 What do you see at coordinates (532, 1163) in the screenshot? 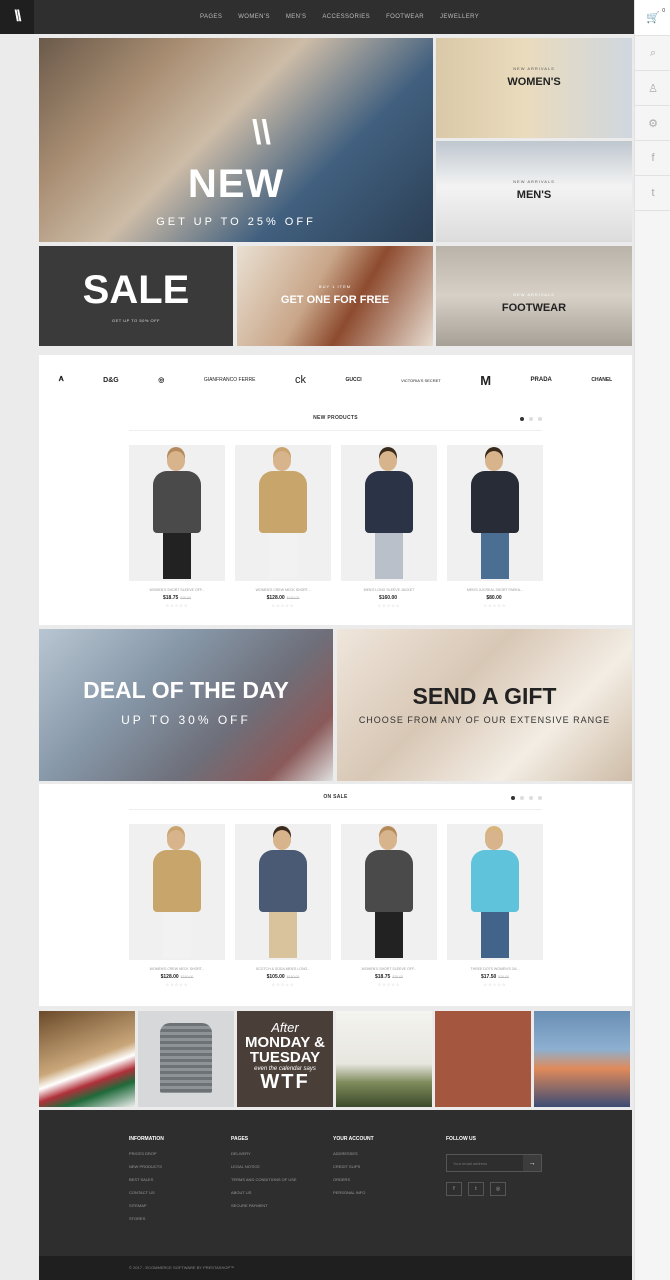
I see `newsletter-submit-button: →` at bounding box center [532, 1163].